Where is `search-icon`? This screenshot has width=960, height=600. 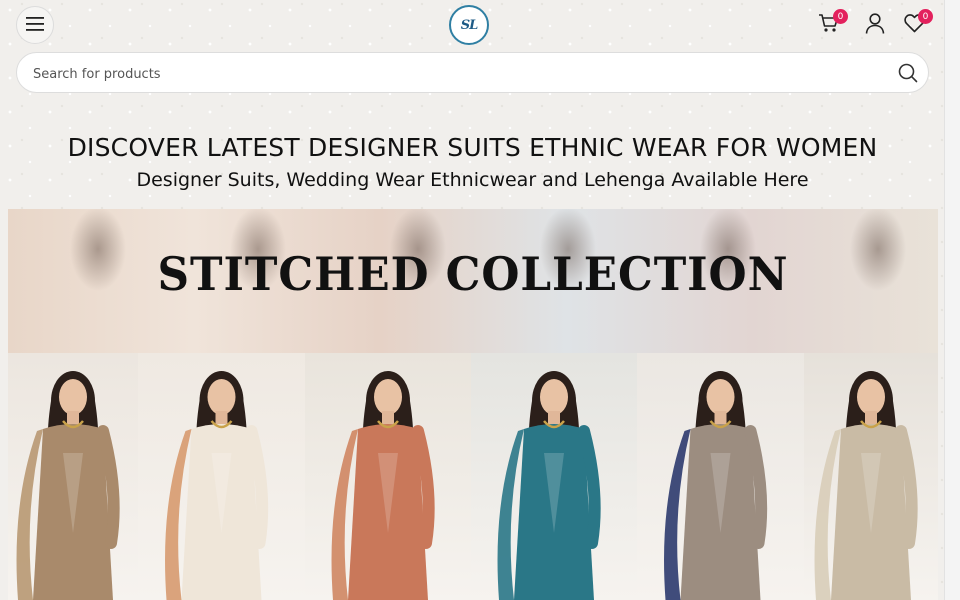
search-icon is located at coordinates (908, 75).